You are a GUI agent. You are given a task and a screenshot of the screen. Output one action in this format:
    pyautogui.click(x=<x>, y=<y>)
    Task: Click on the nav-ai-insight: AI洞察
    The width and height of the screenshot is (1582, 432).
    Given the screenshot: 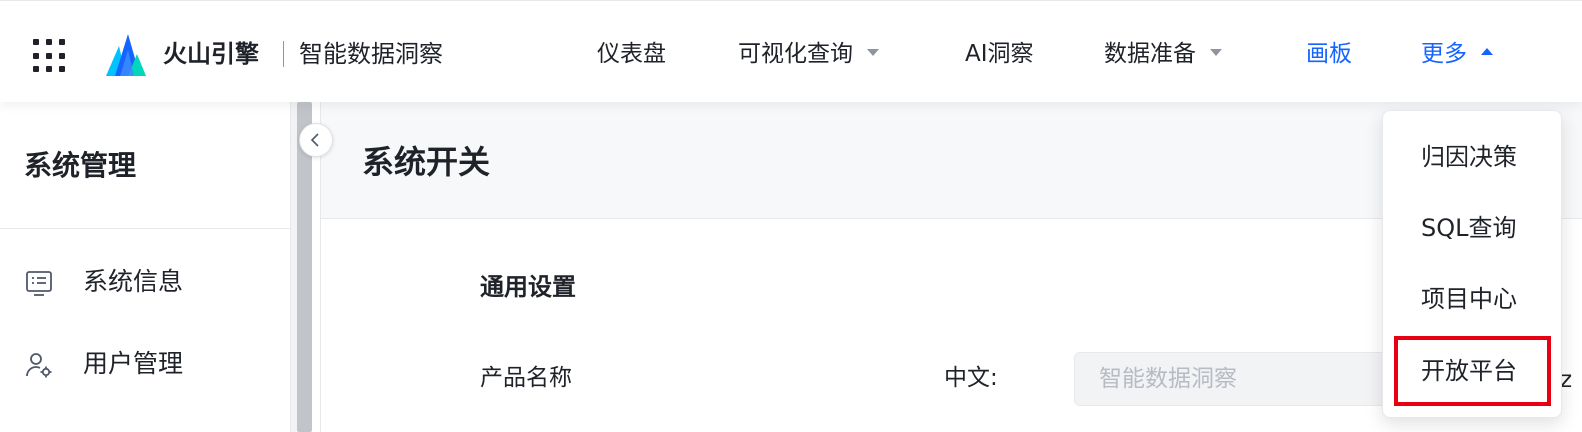 What is the action you would take?
    pyautogui.click(x=999, y=54)
    